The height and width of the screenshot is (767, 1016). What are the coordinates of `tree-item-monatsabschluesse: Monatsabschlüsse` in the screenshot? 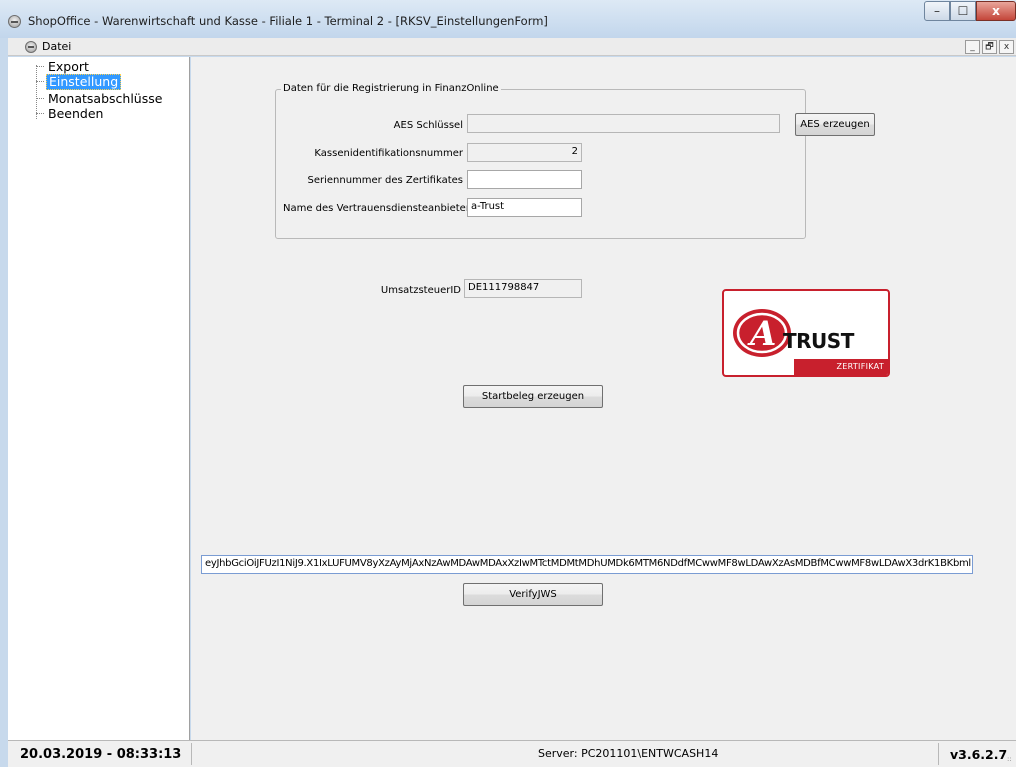 It's located at (100, 98).